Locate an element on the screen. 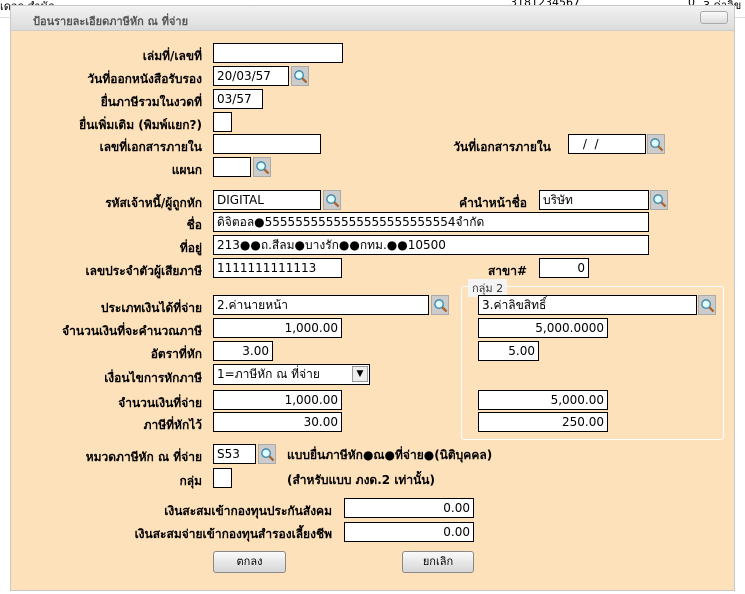 This screenshot has width=745, height=594. address-input: 213●●ถ.สีลม●บางรัก●●กทม.●●10500 is located at coordinates (431, 245).